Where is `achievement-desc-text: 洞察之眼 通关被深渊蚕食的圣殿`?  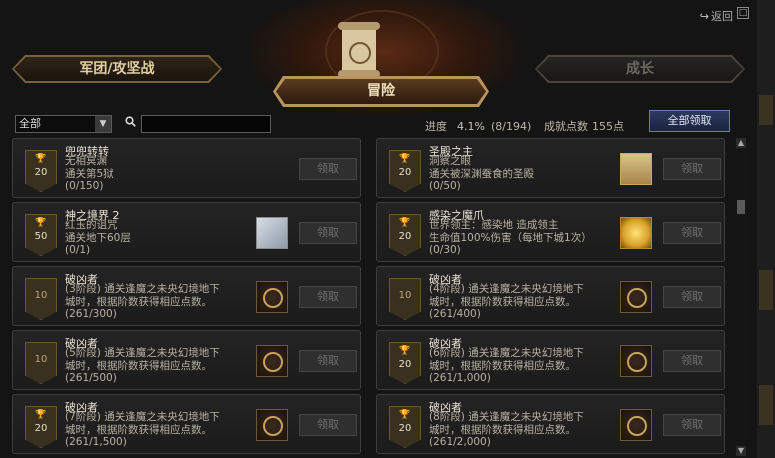
achievement-desc-text: 洞察之眼 通关被深渊蚕食的圣殿 is located at coordinates (481, 167).